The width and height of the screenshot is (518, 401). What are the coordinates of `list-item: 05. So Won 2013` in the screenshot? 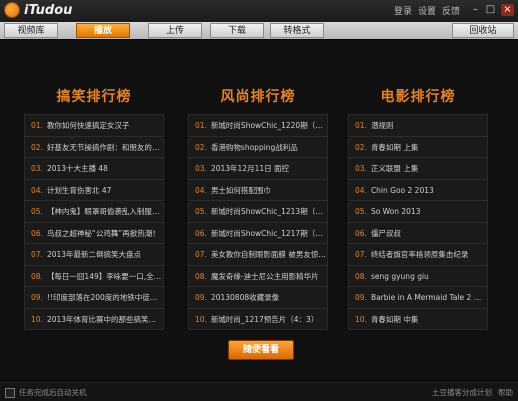 It's located at (418, 212).